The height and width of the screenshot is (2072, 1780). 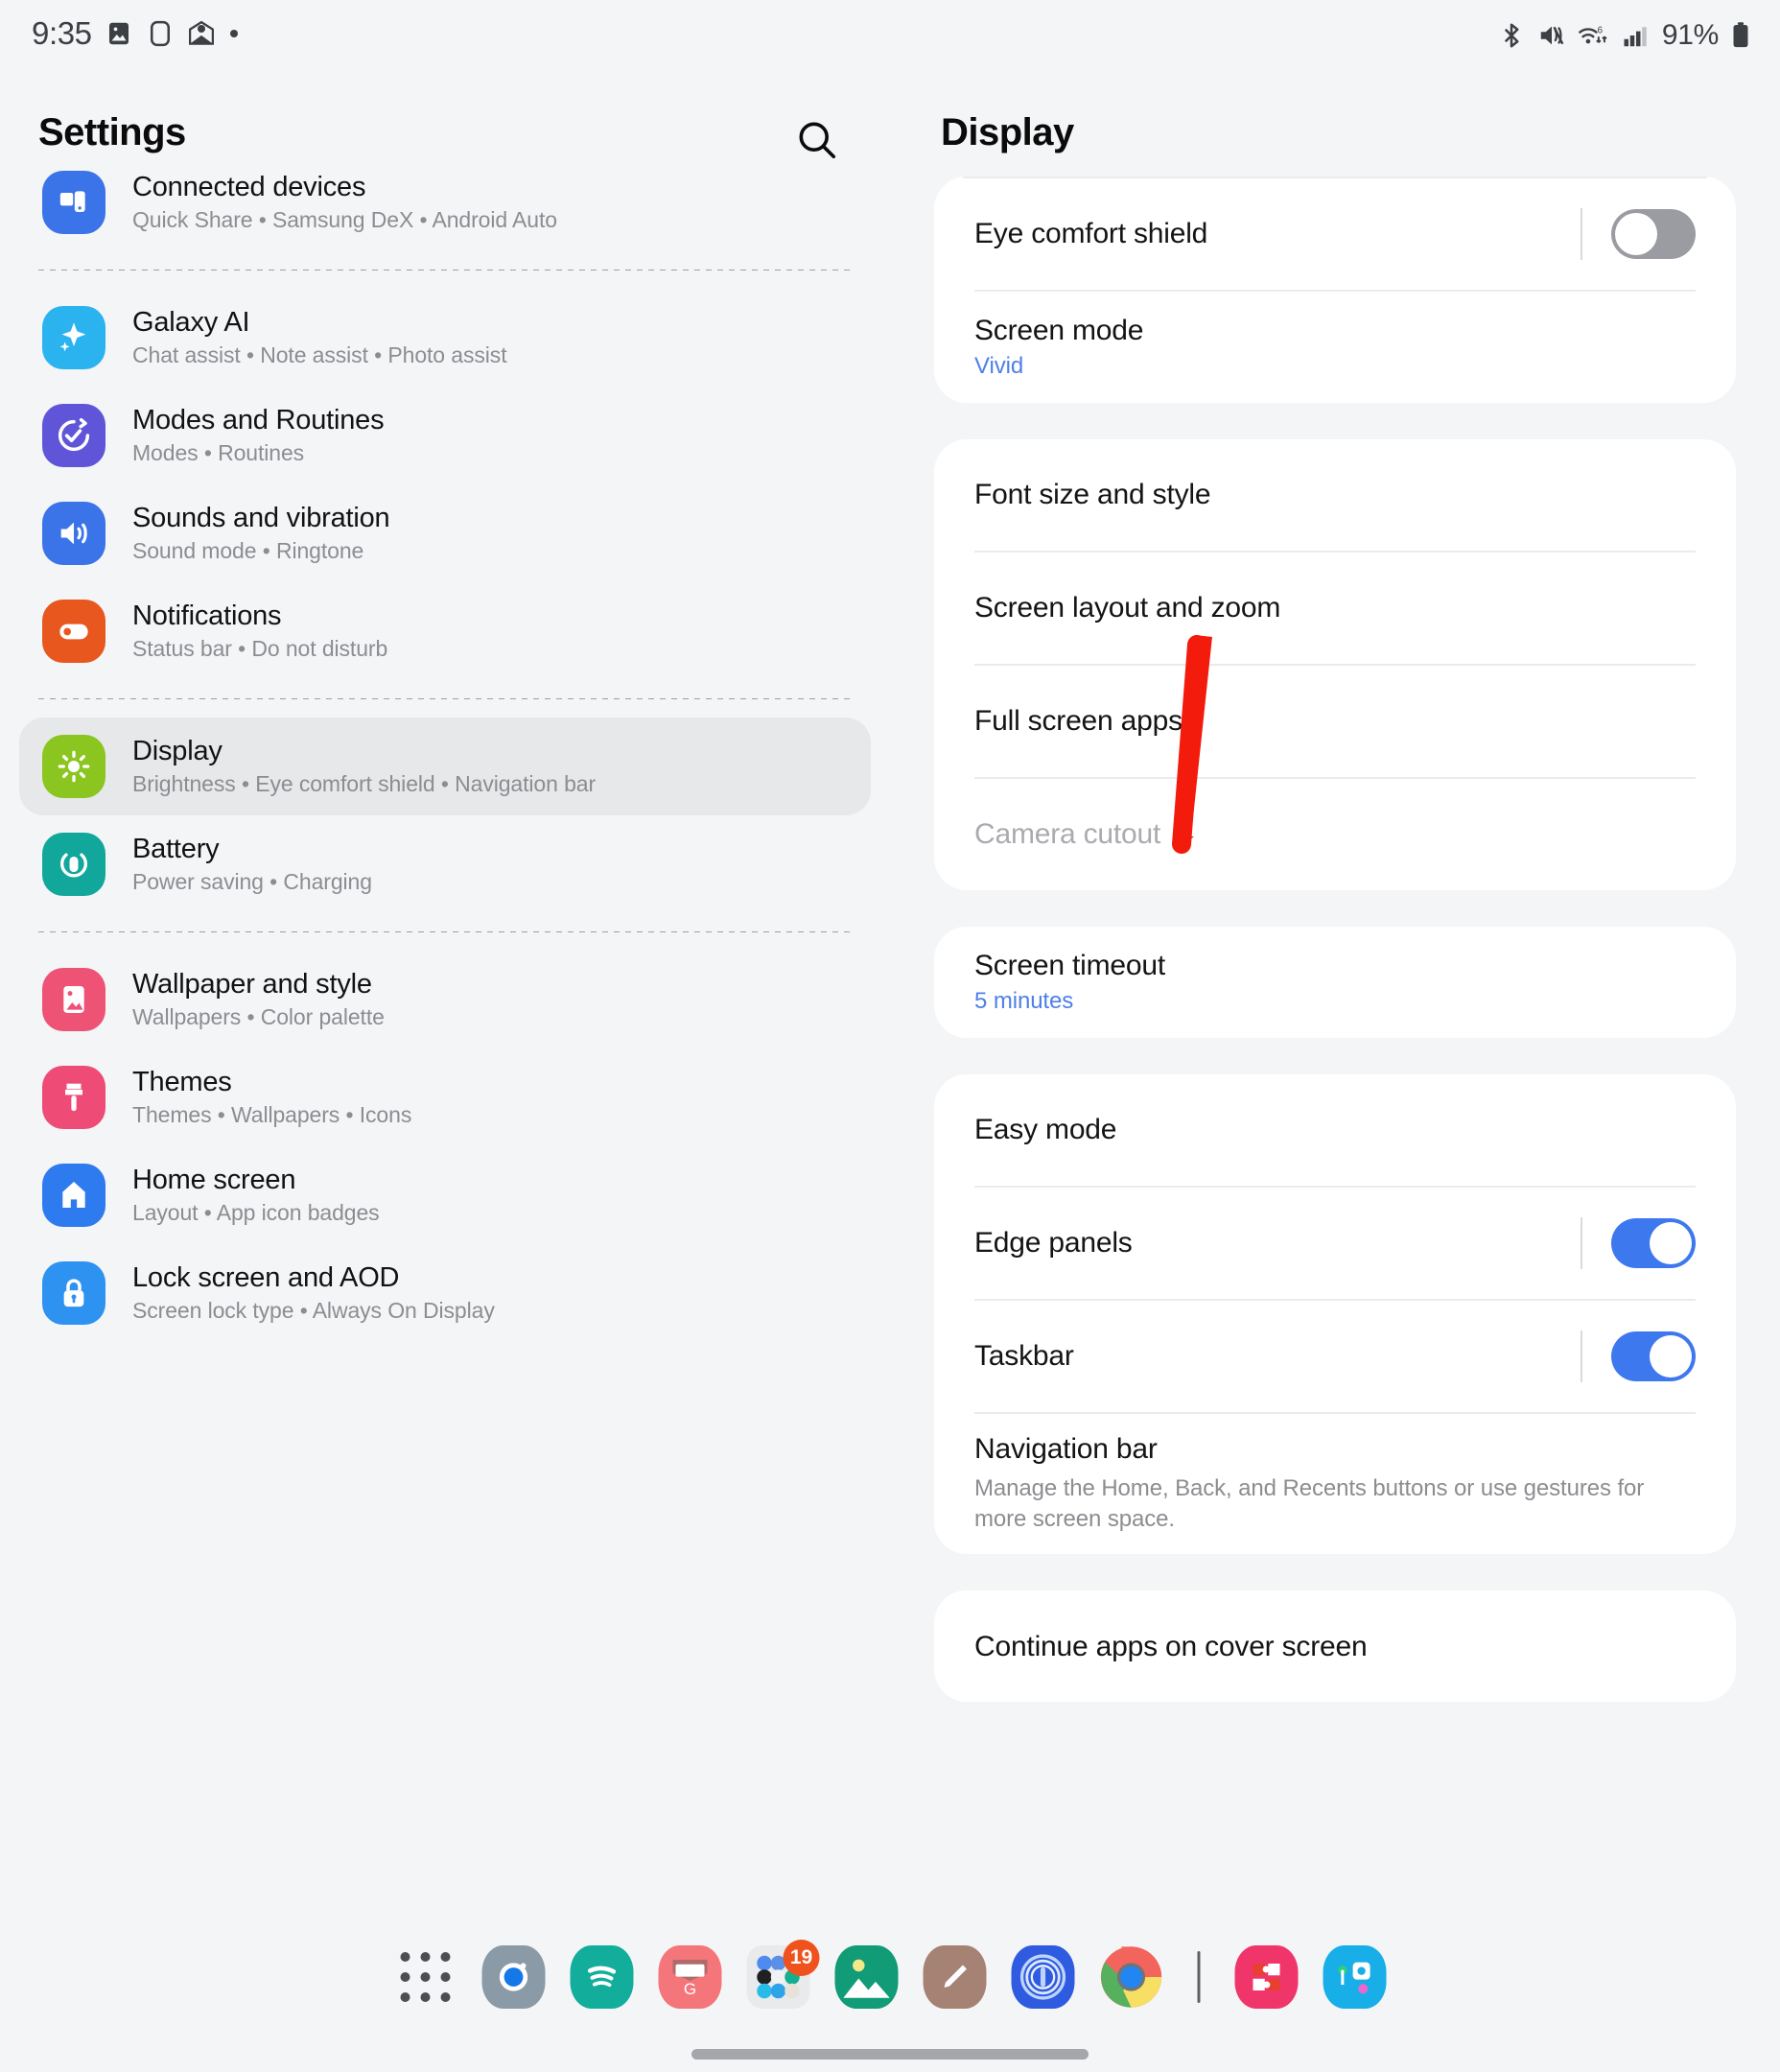 I want to click on setting-row-label: Navigation bar, so click(x=1066, y=1449).